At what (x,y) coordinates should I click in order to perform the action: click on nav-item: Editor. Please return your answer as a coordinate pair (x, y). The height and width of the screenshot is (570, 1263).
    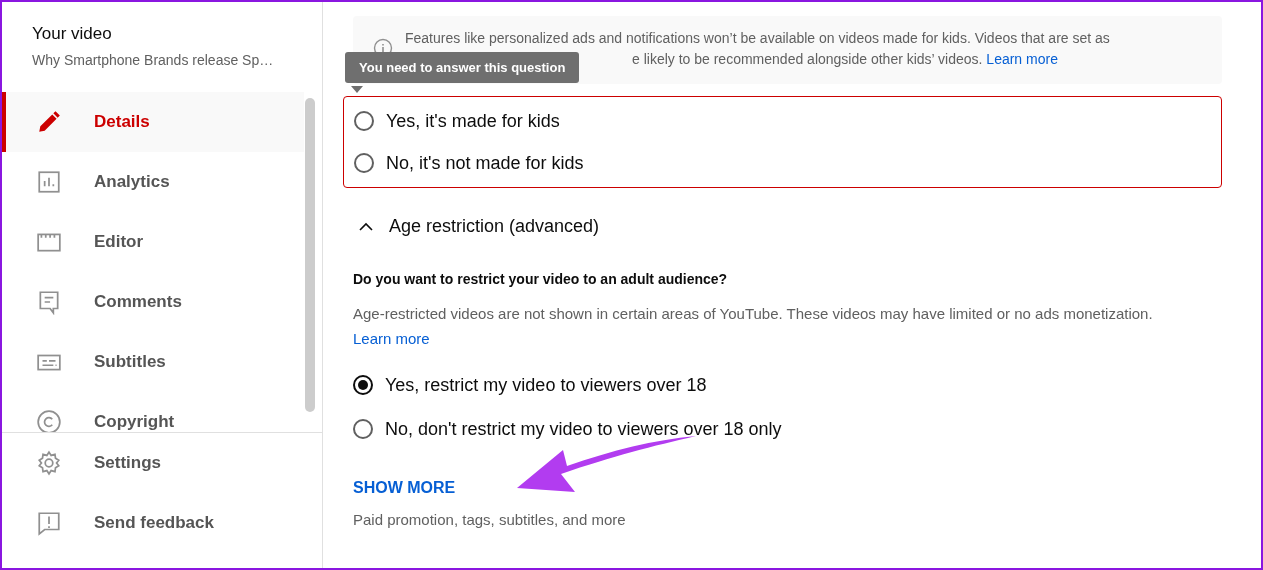
    Looking at the image, I should click on (153, 242).